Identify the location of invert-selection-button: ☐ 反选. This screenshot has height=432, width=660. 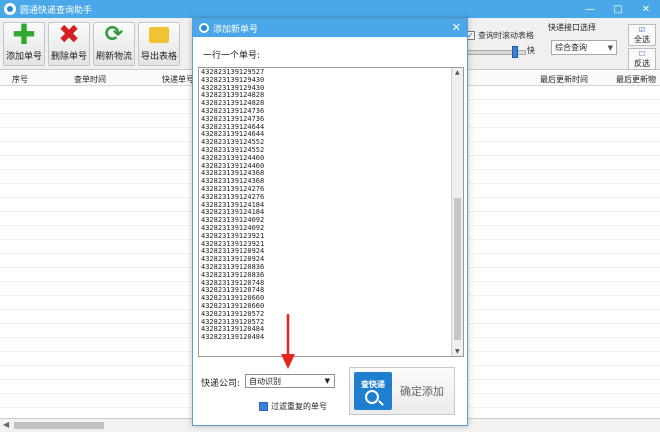
(642, 59).